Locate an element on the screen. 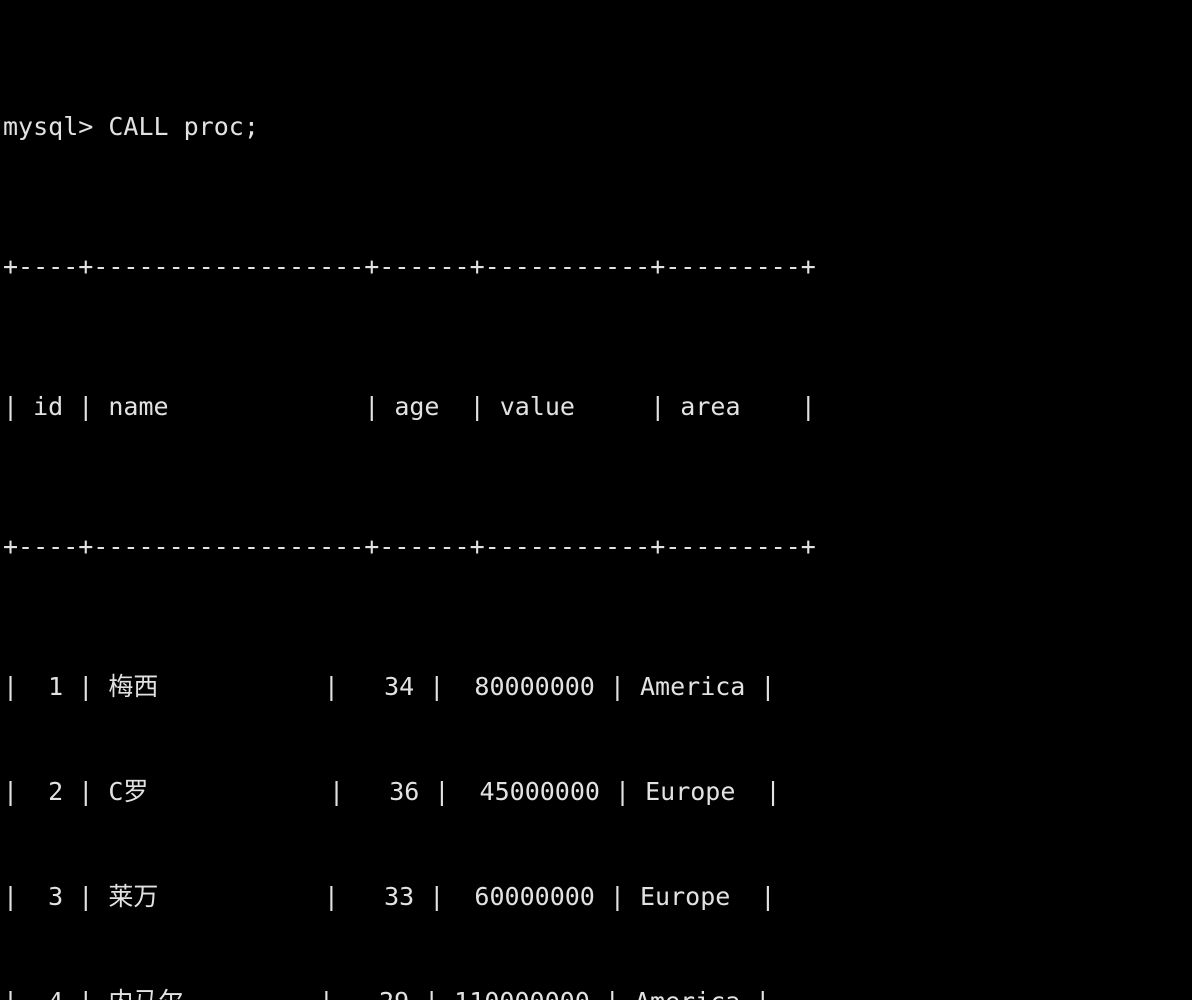  table-row: | 3 | 莱万 | 33 | 60000000 | Europe | is located at coordinates (389, 896).